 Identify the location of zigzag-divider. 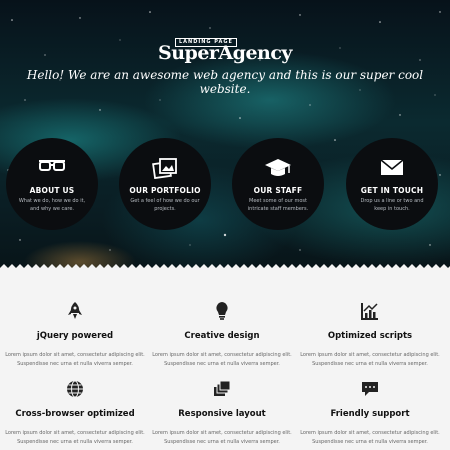
(225, 268).